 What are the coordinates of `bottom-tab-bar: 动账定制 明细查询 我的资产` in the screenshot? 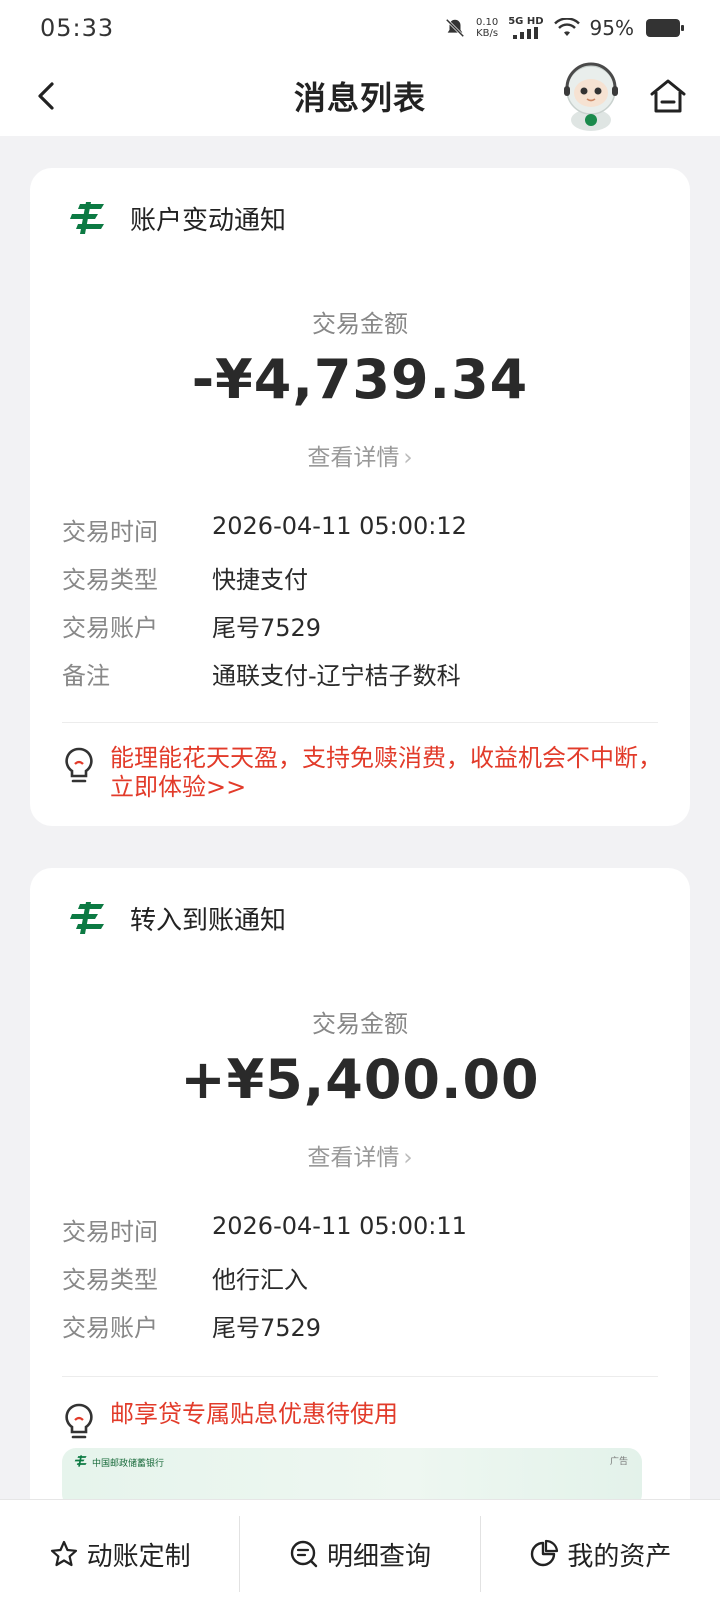 It's located at (360, 1555).